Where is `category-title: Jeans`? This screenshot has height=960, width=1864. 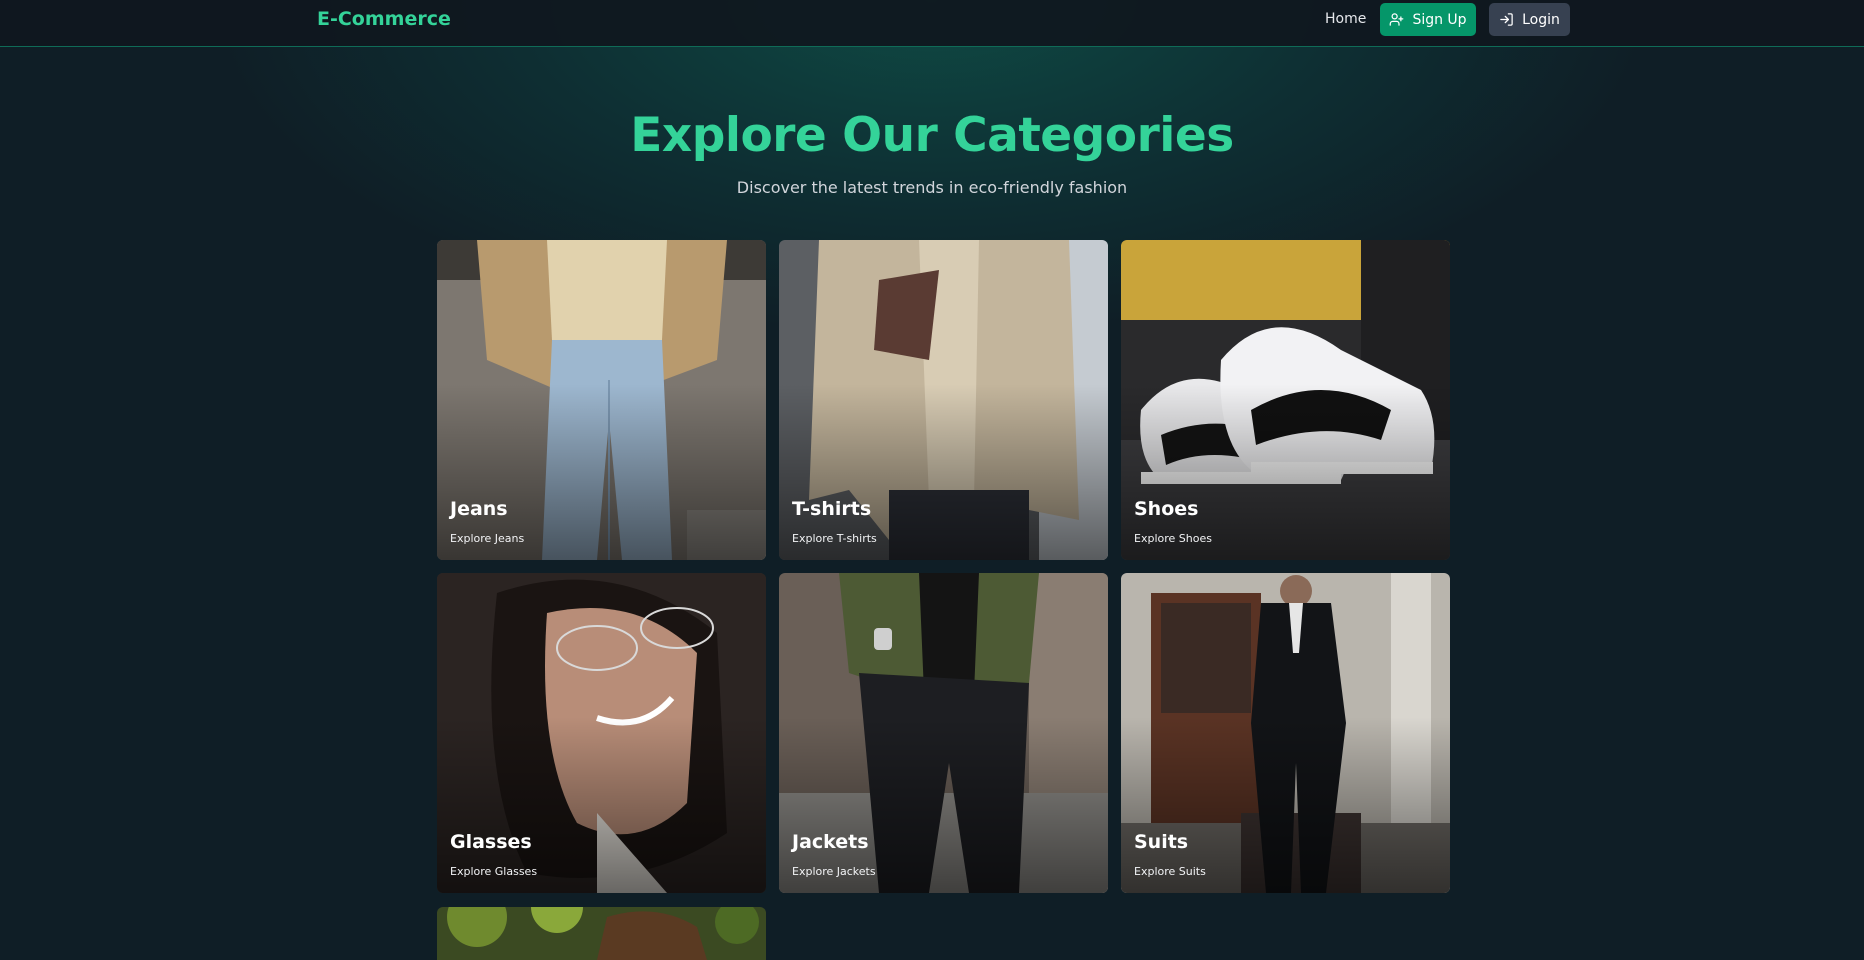 category-title: Jeans is located at coordinates (479, 509).